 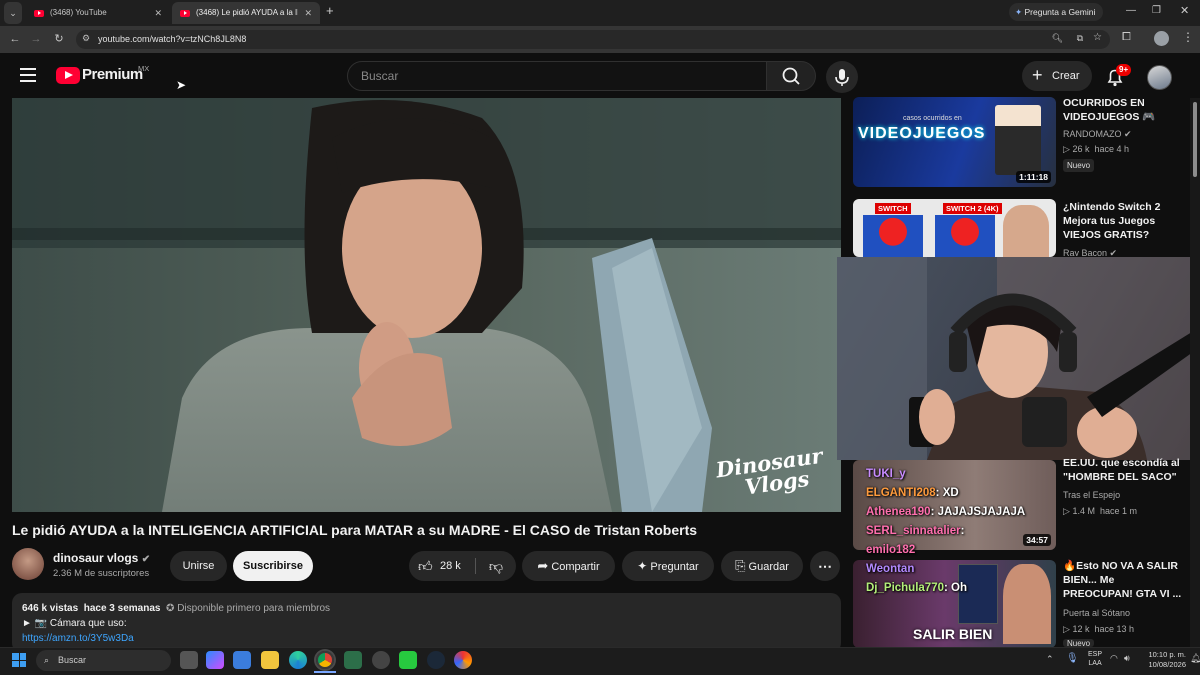 I want to click on extensions-icon: ⧠, so click(x=1126, y=37).